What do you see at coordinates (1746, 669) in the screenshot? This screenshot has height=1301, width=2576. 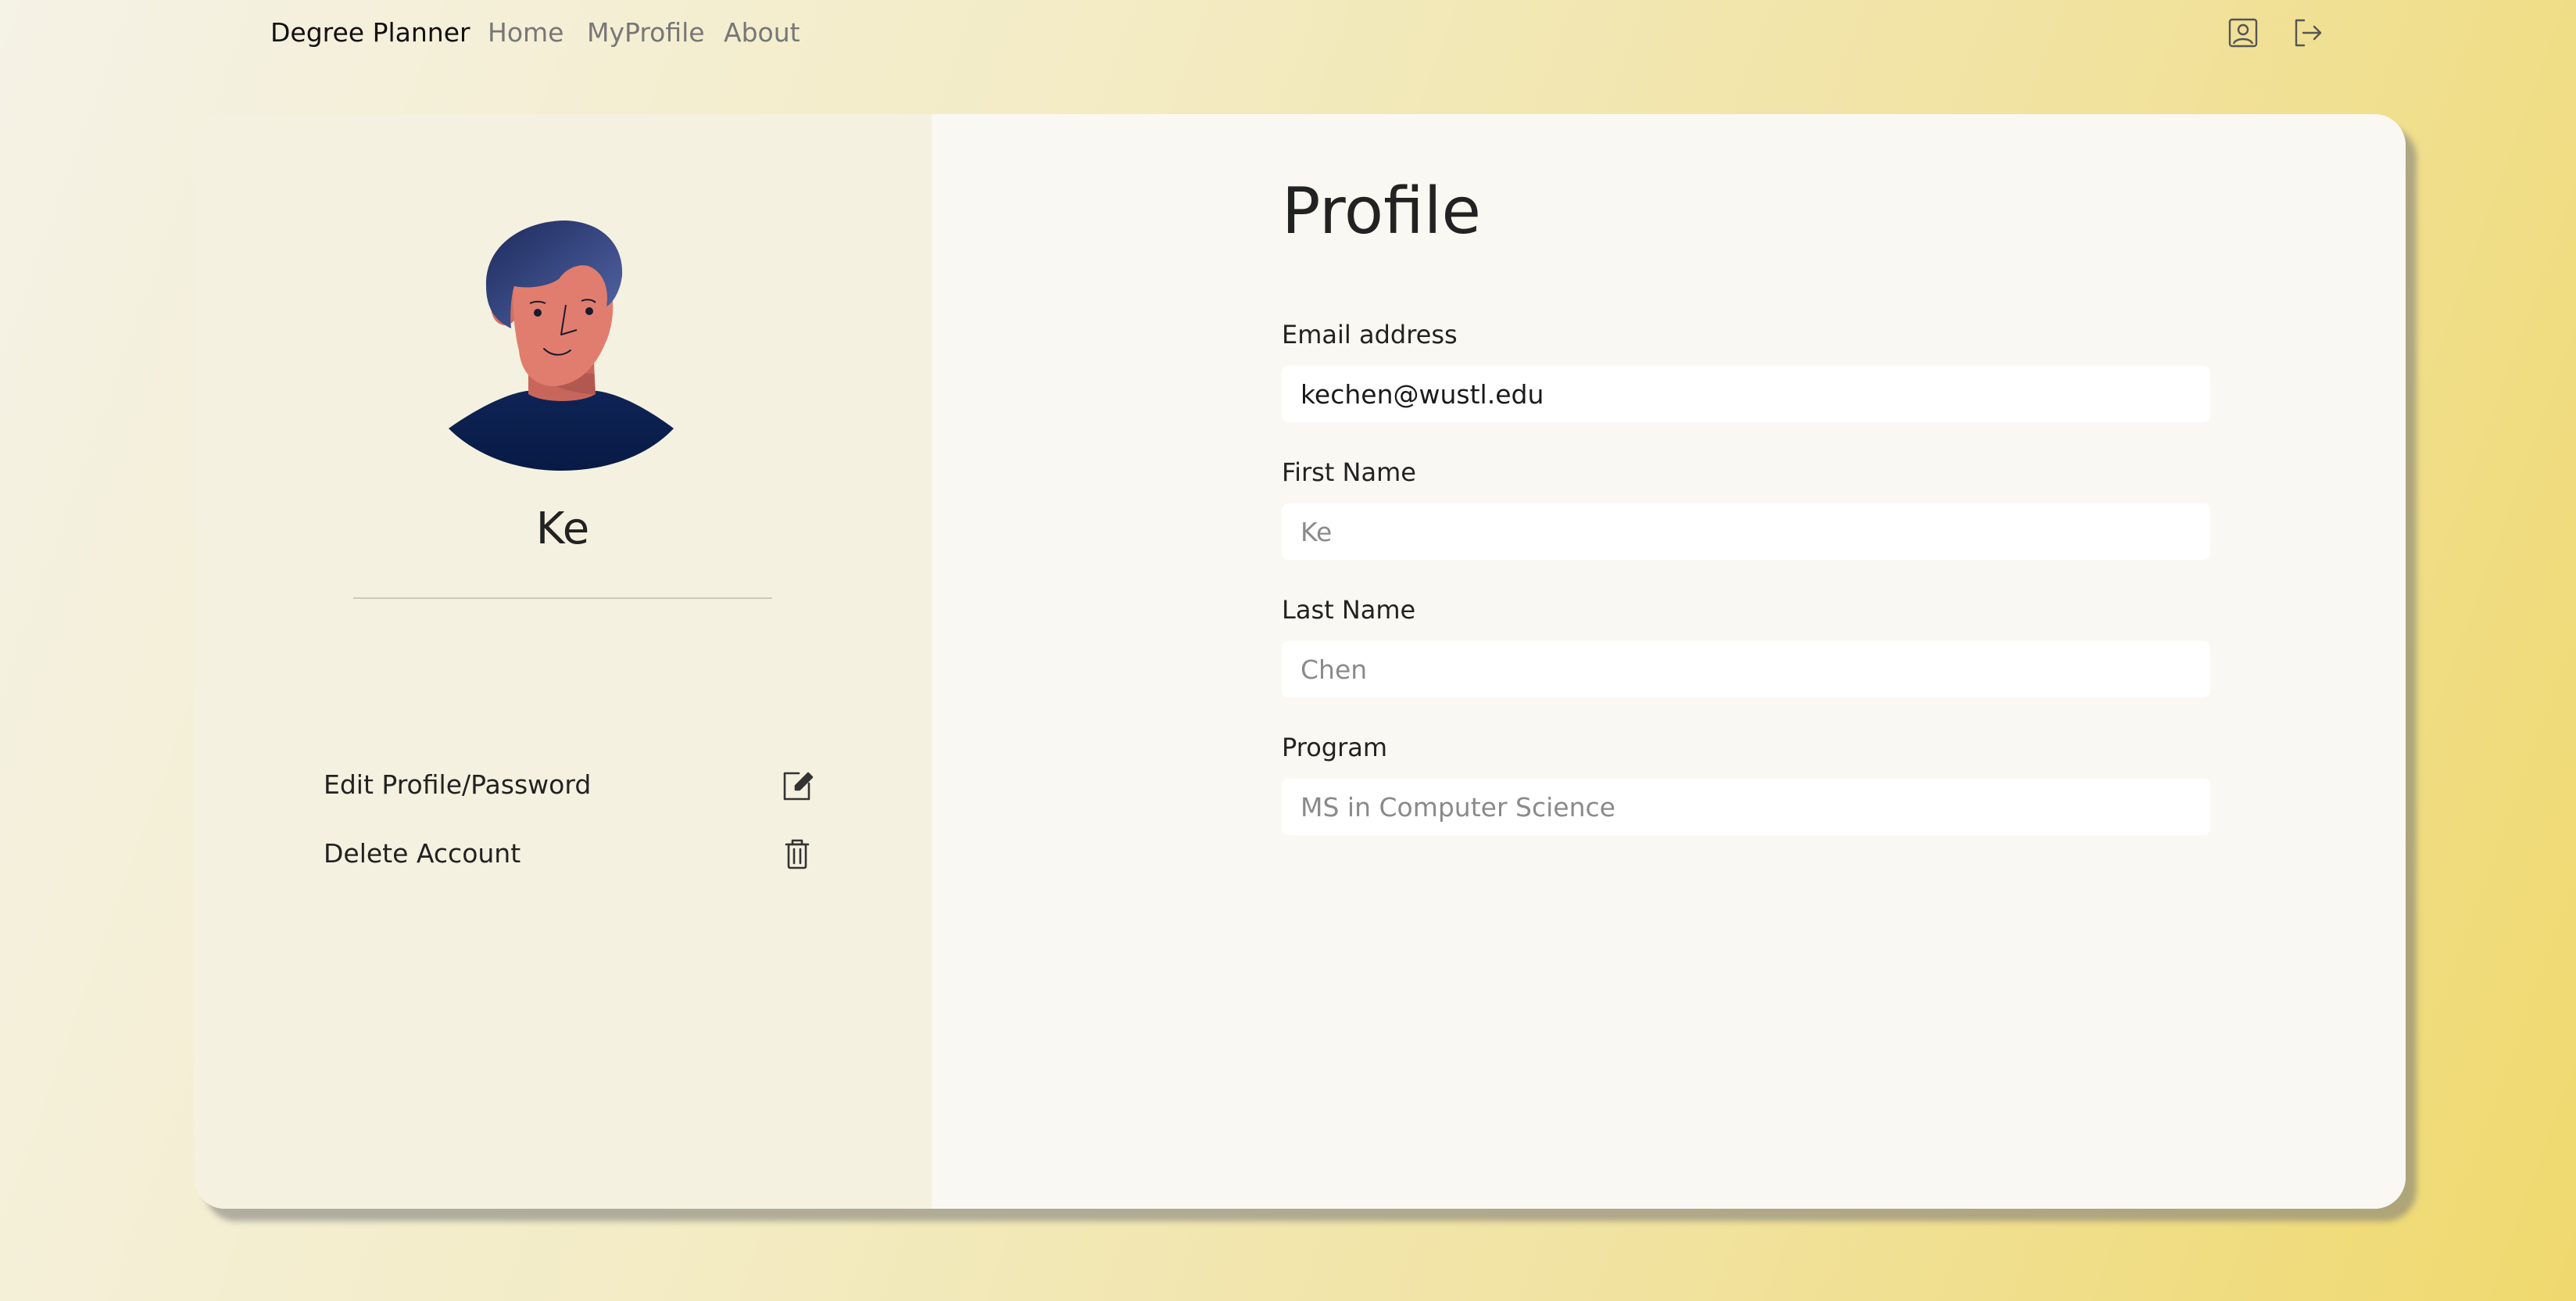 I see `last-name-field` at bounding box center [1746, 669].